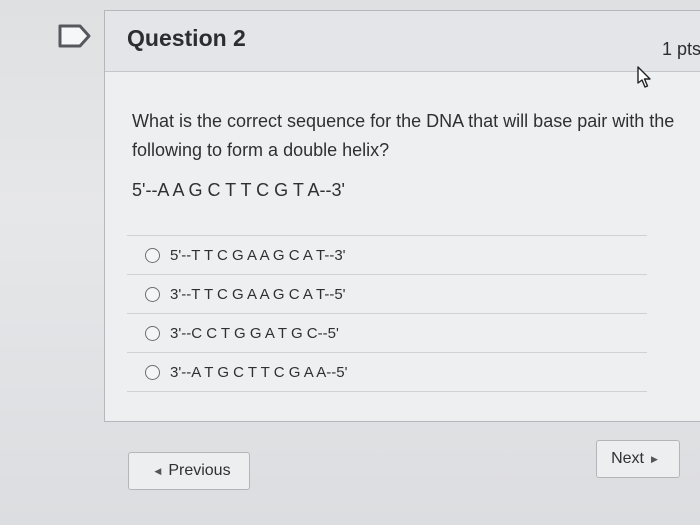  I want to click on dna-sequence: 5'--A A G C T T C G T A--3', so click(238, 190).